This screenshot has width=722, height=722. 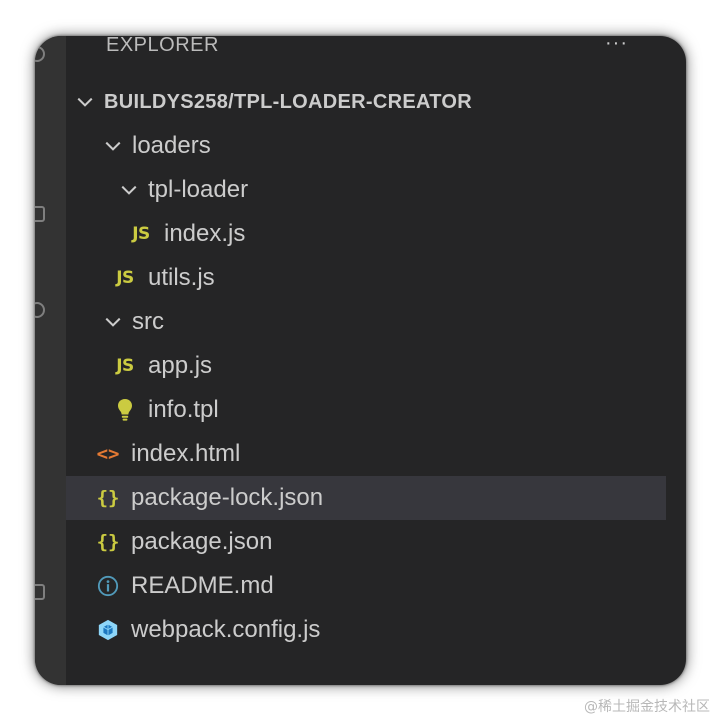 I want to click on search-activity-icon, so click(x=40, y=214).